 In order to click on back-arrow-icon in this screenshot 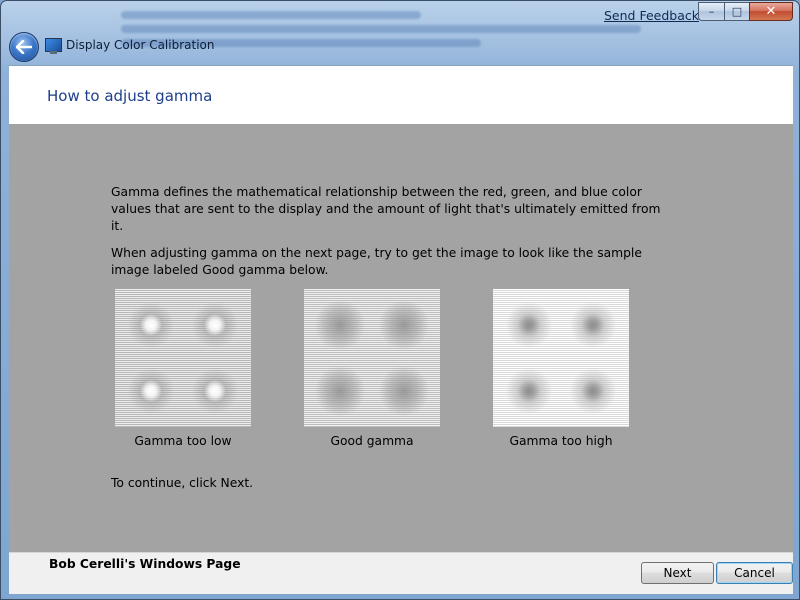, I will do `click(24, 47)`.